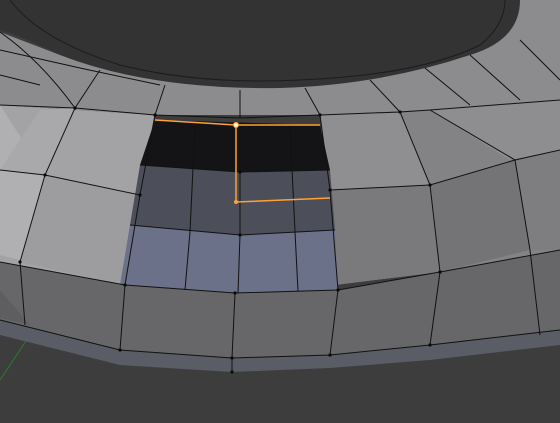  Describe the element at coordinates (229, 259) in the screenshot. I see `mesh-hole-front` at that location.